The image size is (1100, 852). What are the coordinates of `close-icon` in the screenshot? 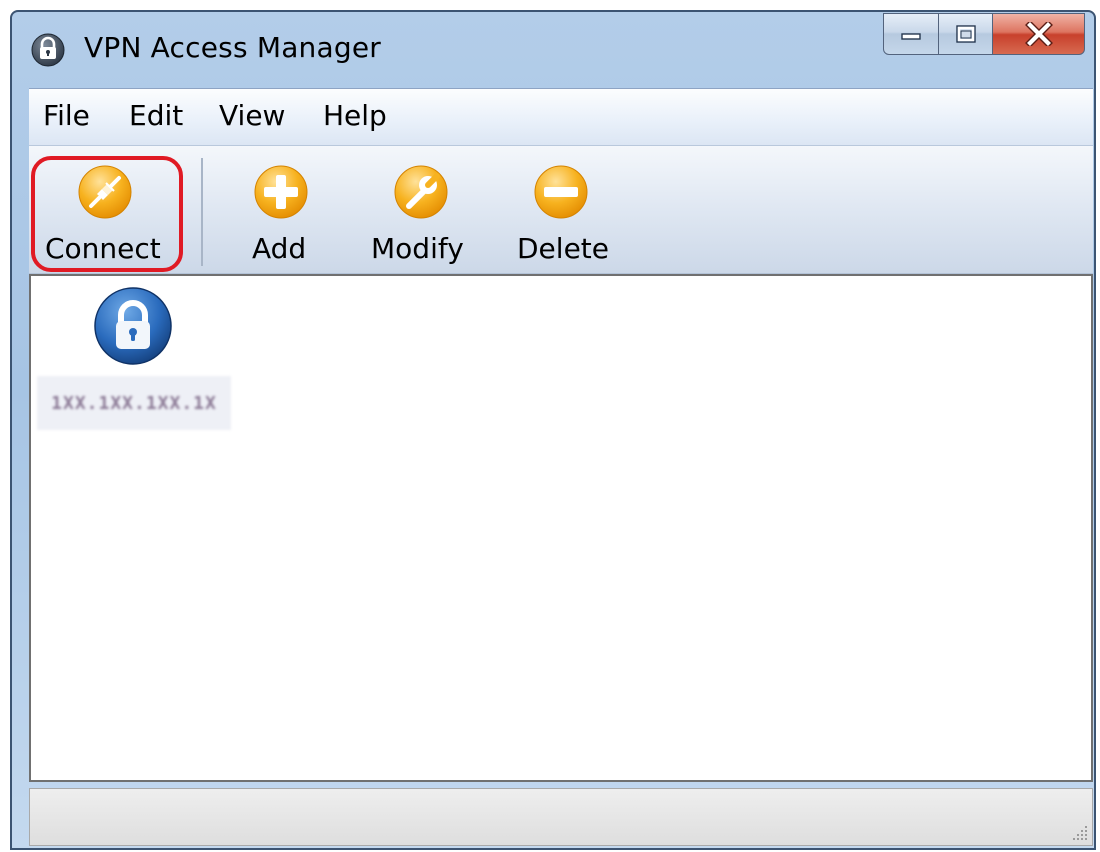 It's located at (1038, 34).